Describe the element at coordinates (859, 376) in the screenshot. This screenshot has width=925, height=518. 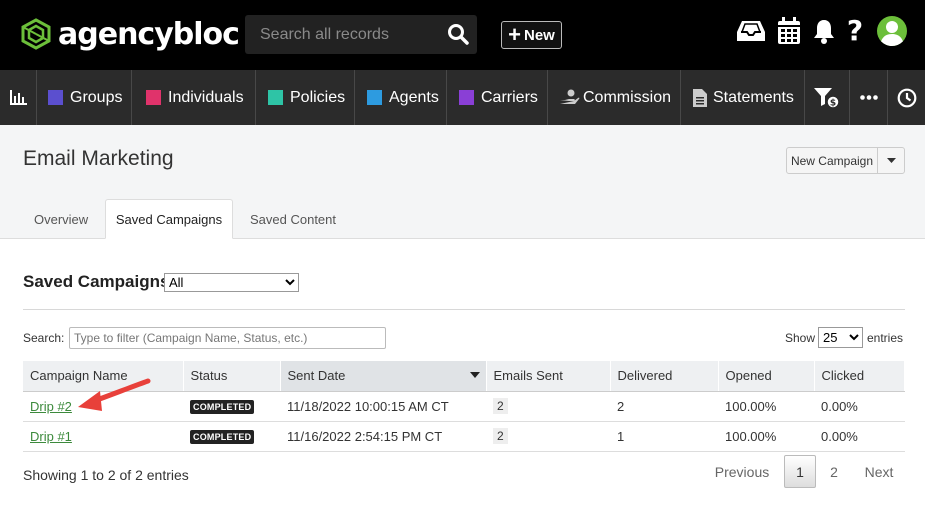
I see `column-header-clicked: Clicked` at that location.